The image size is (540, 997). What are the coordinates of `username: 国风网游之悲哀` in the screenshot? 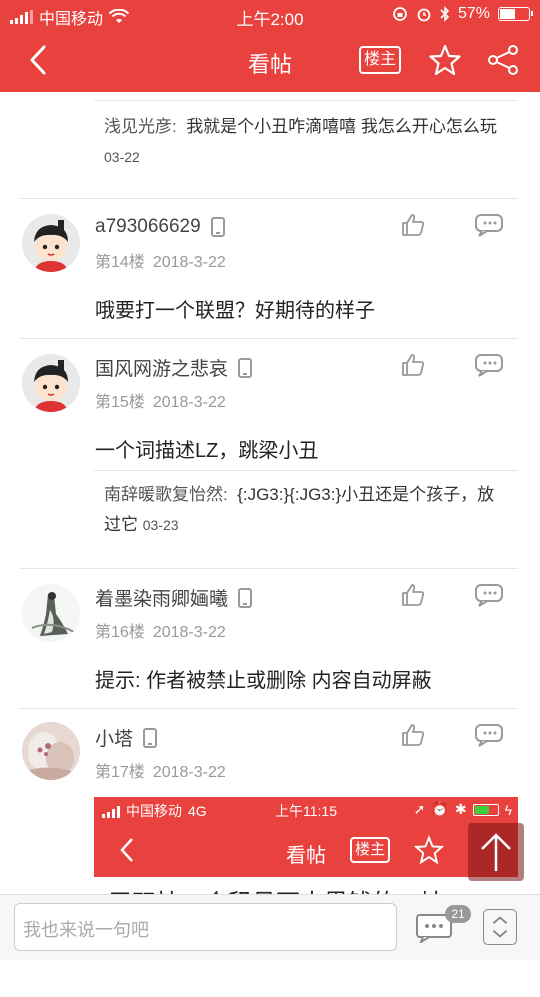 It's located at (174, 367).